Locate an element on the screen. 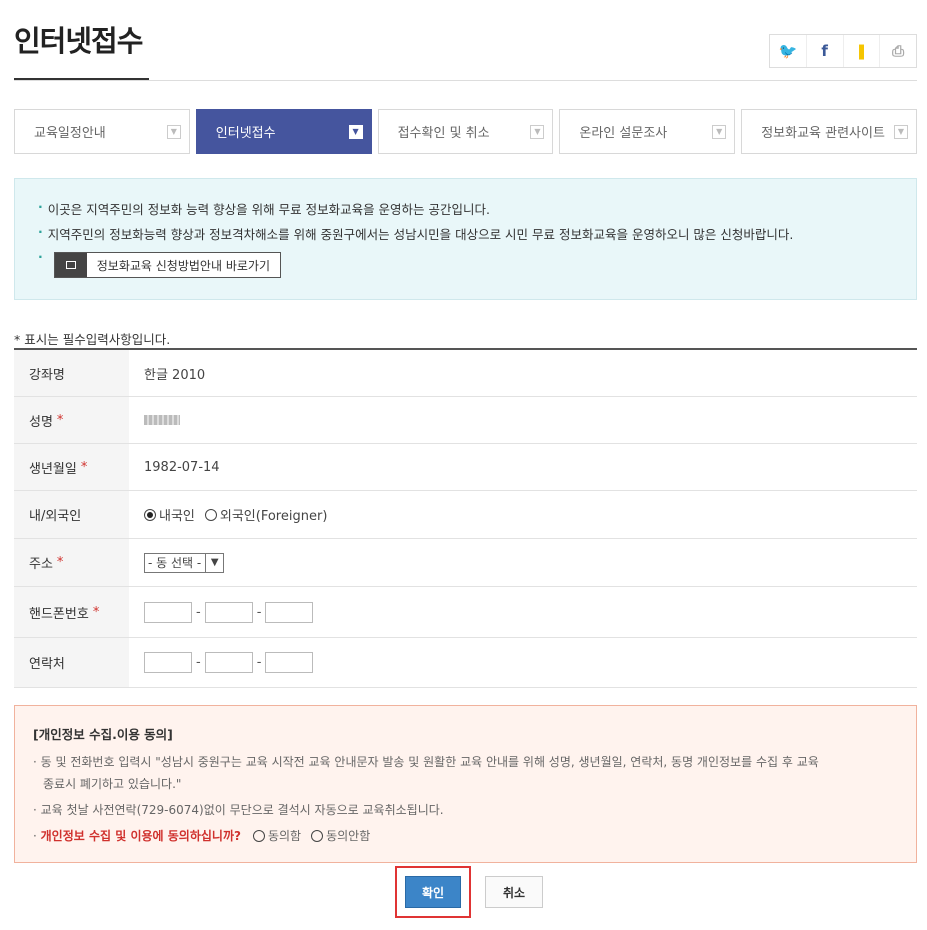 Image resolution: width=927 pixels, height=930 pixels. info-line: · 정보화교육 신청방법안내 바로가기 is located at coordinates (477, 263).